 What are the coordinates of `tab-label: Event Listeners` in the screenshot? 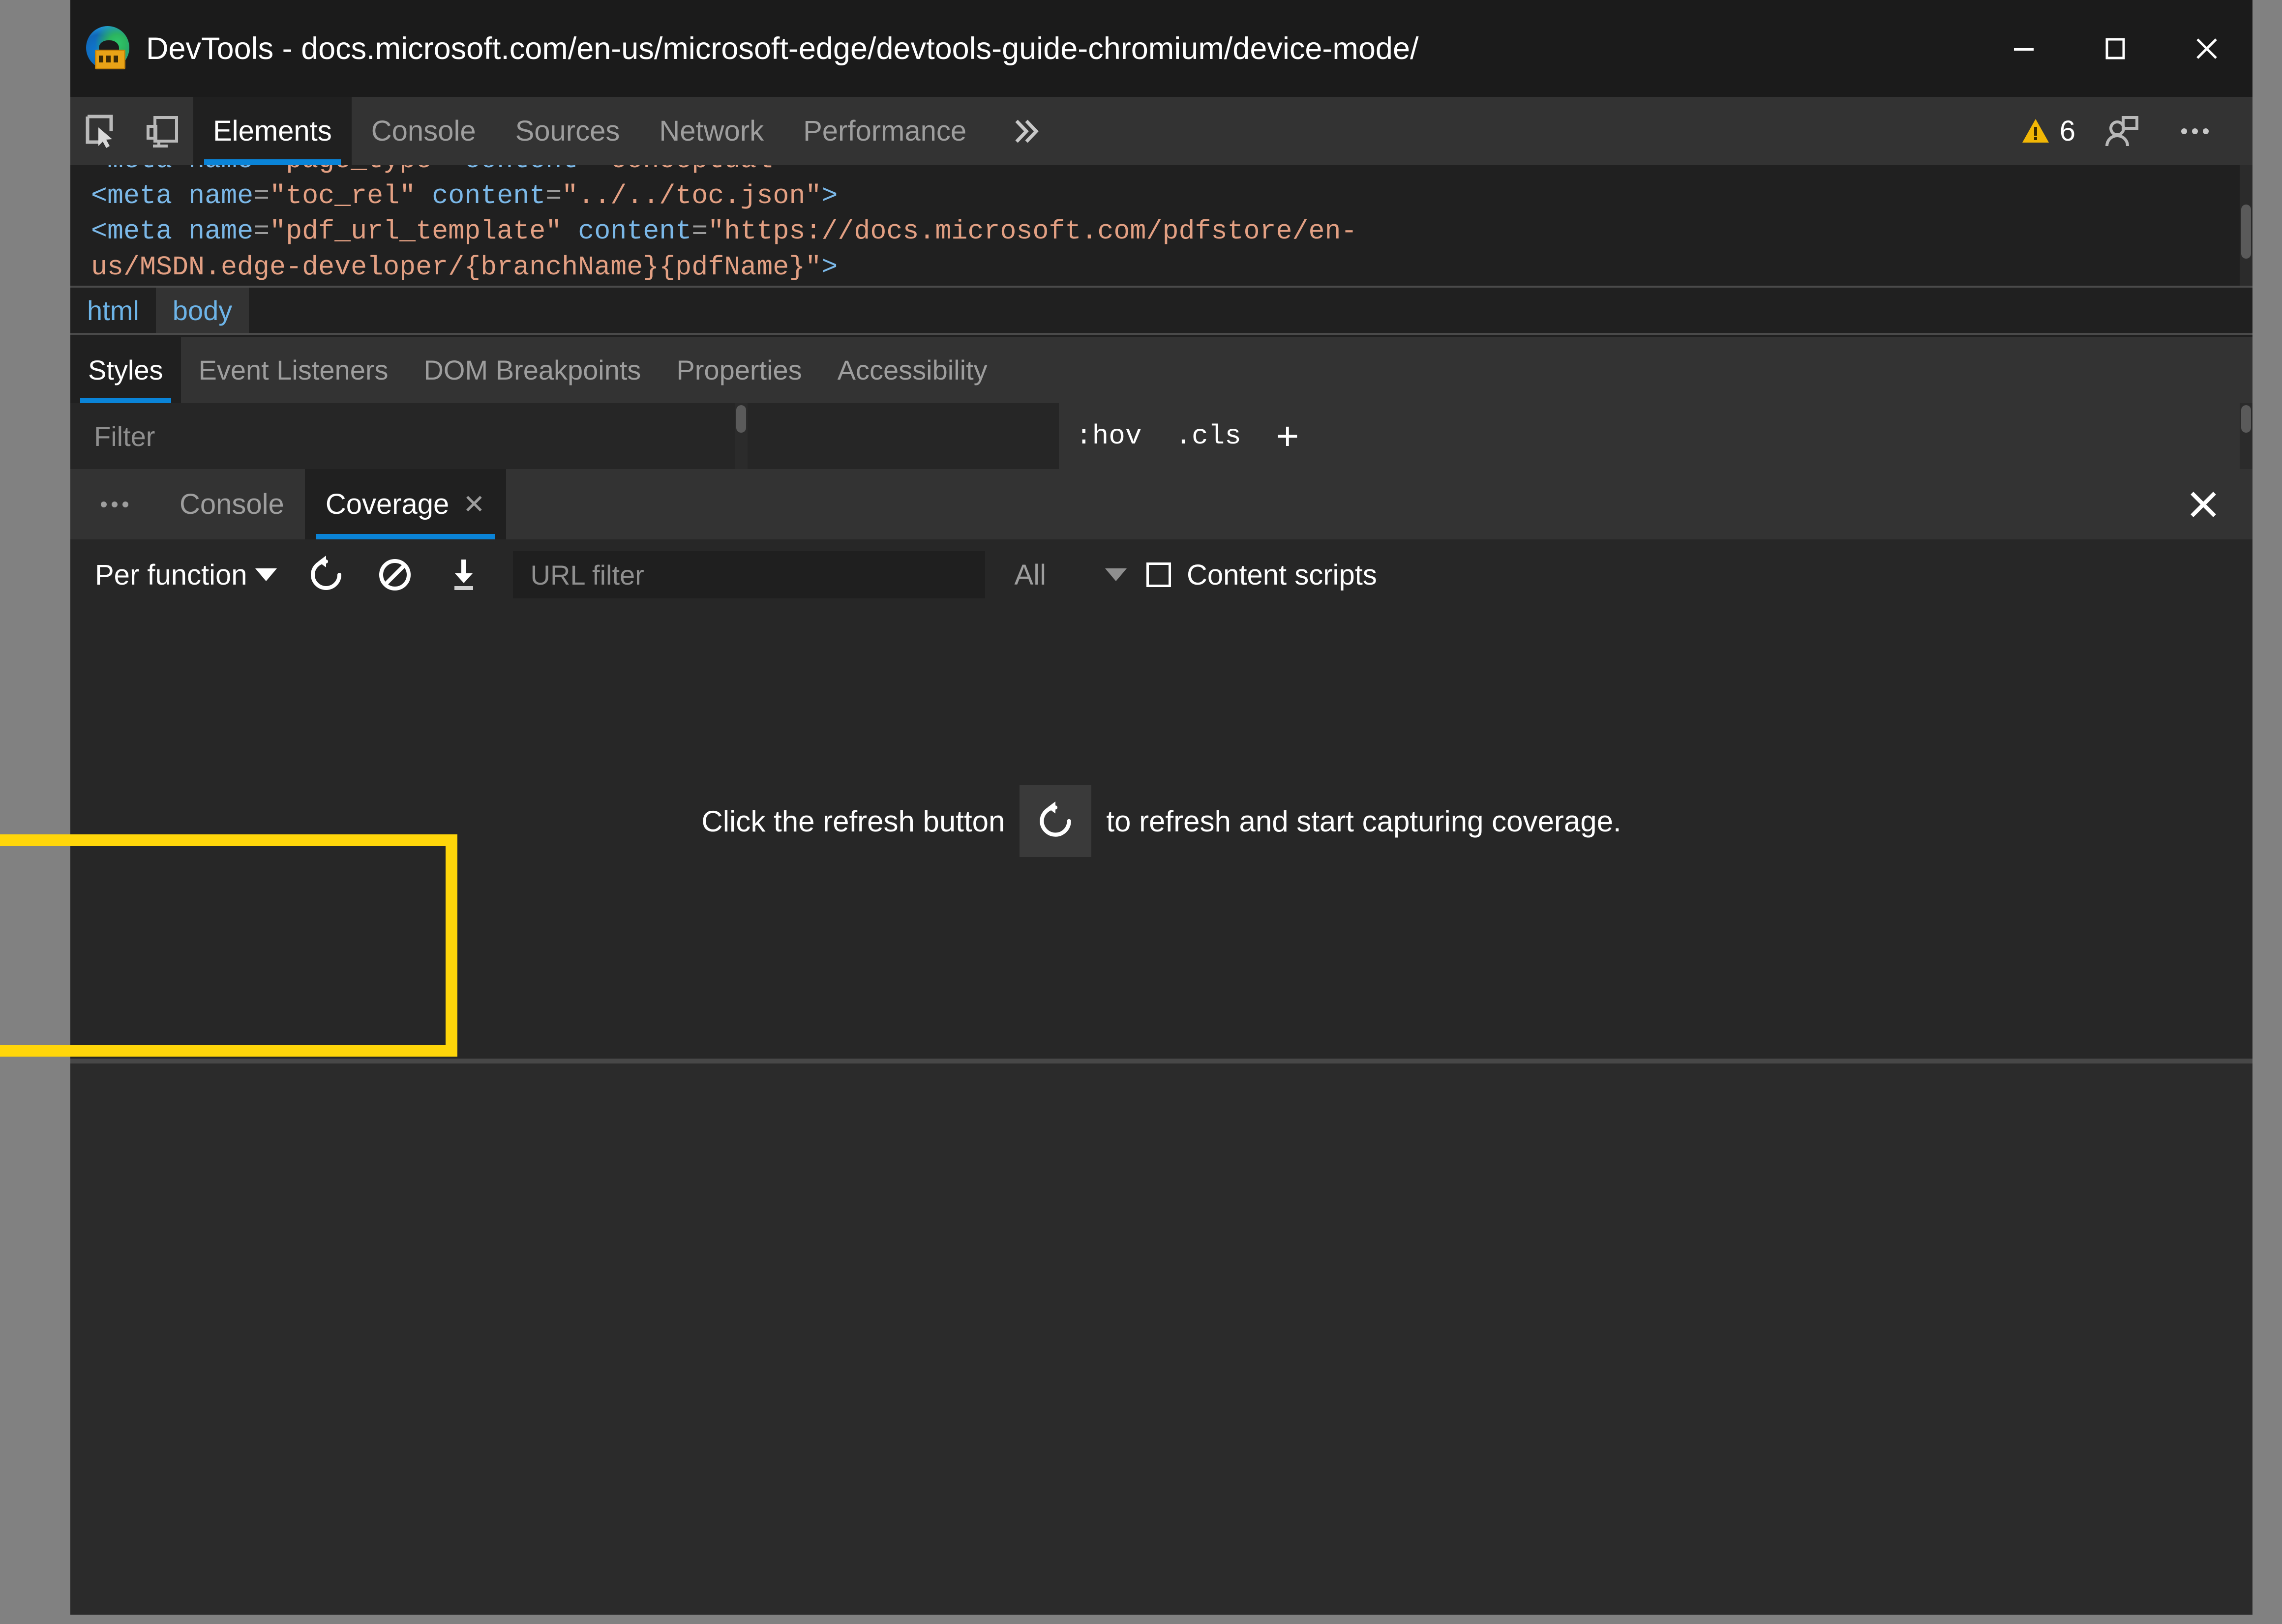 It's located at (293, 369).